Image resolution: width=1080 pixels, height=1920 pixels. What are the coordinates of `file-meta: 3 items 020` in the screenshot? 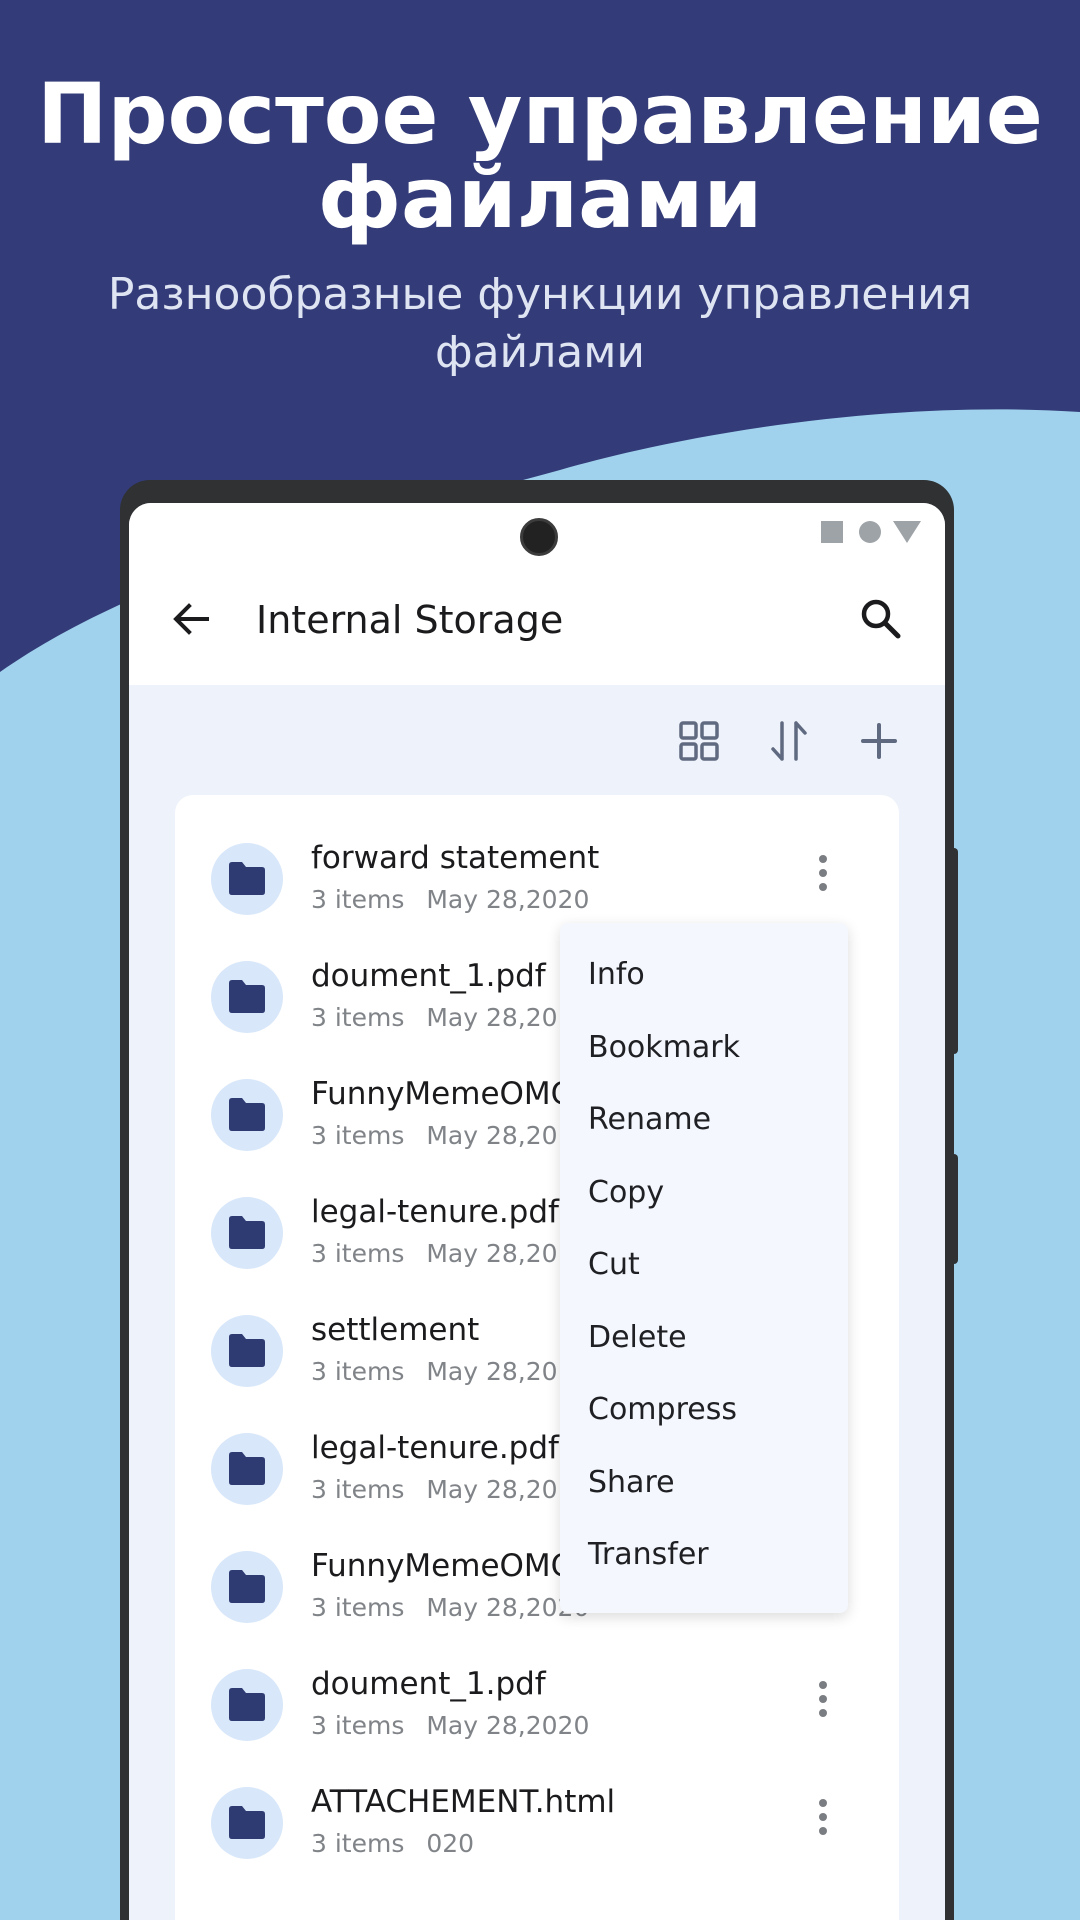 It's located at (392, 1844).